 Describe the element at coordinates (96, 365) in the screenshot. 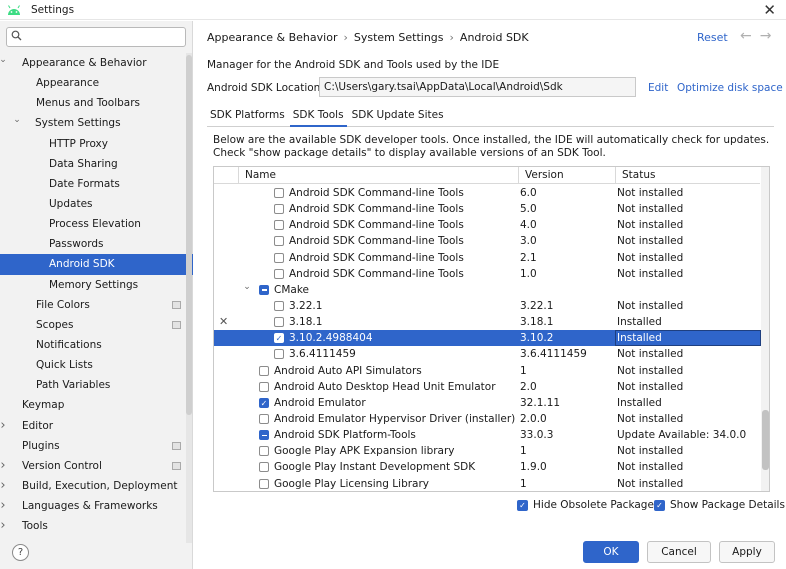

I see `sidebar-item-quick-lists: Quick Lists` at that location.